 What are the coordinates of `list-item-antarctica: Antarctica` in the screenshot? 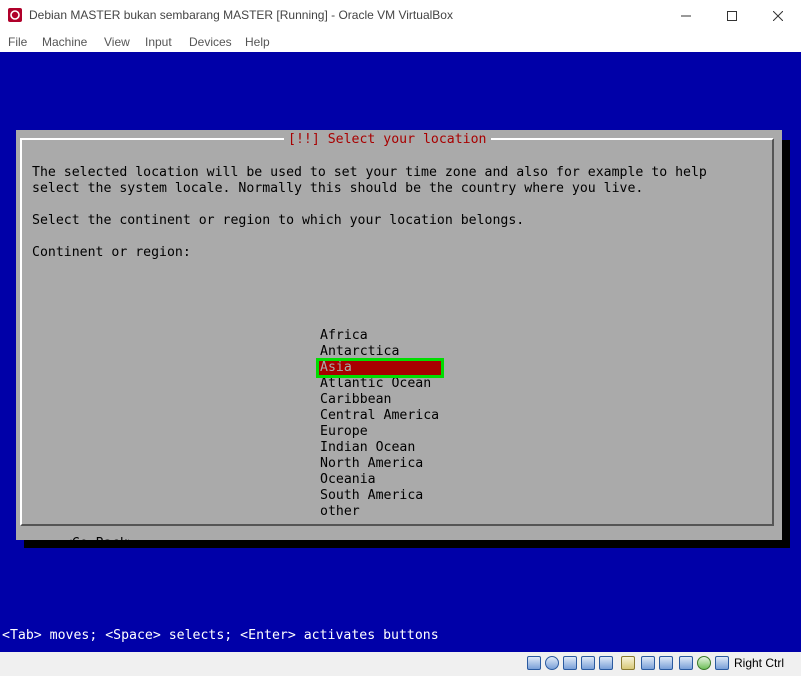 It's located at (380, 352).